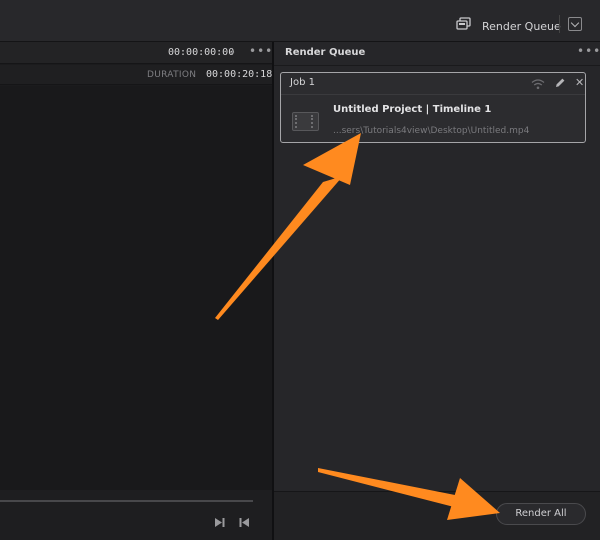  Describe the element at coordinates (559, 24) in the screenshot. I see `toolbar-divider` at that location.